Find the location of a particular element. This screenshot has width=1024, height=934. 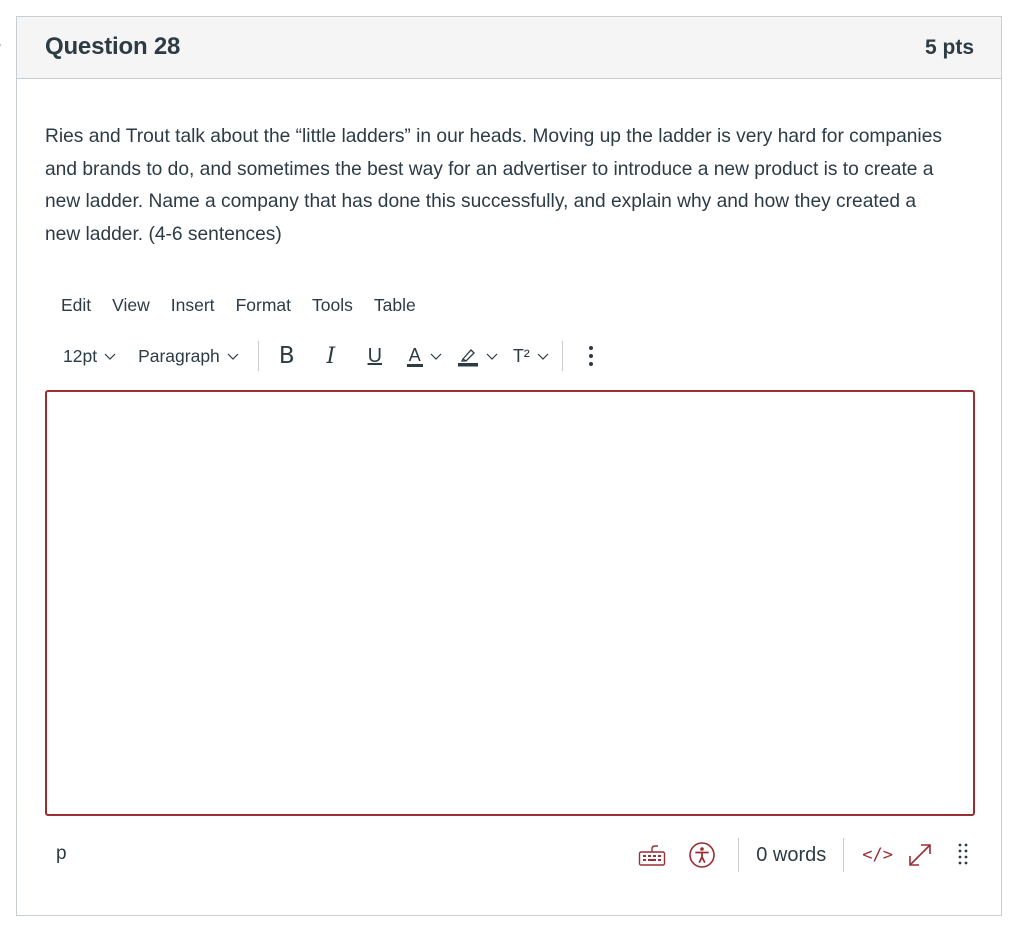

question-header: Question 28 5 pts is located at coordinates (509, 48).